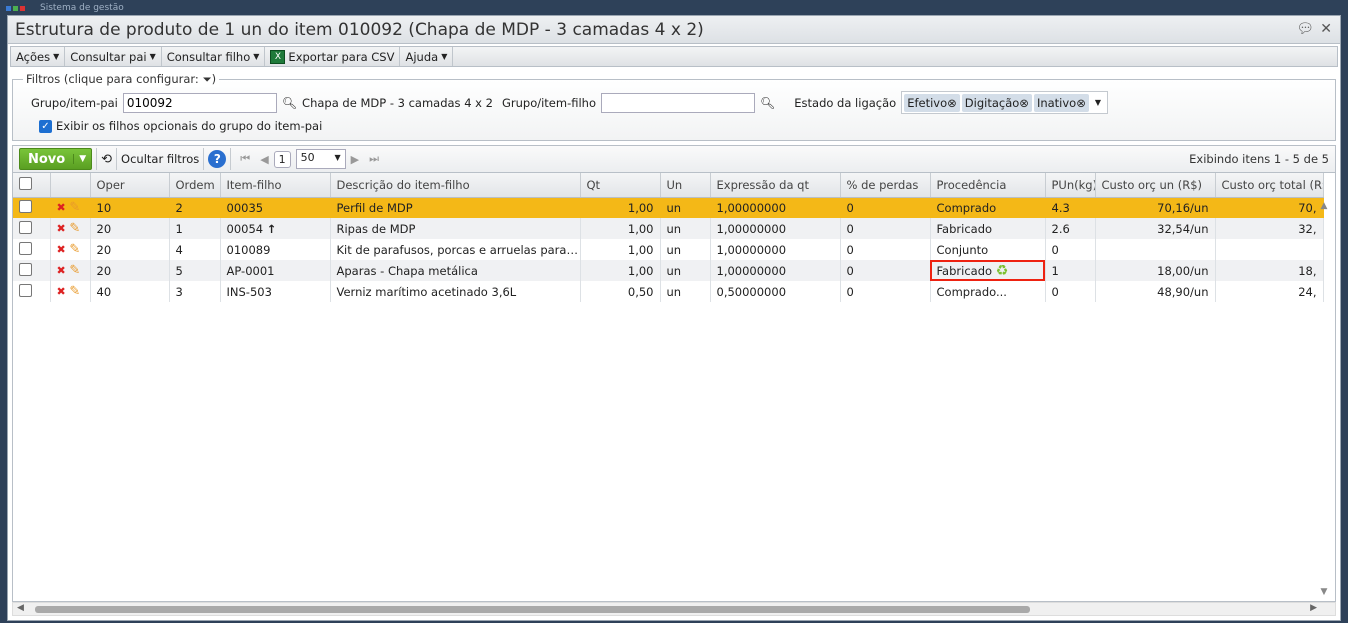 This screenshot has height=623, width=1348. Describe the element at coordinates (1061, 102) in the screenshot. I see `state-tag: Inativo⊗` at that location.